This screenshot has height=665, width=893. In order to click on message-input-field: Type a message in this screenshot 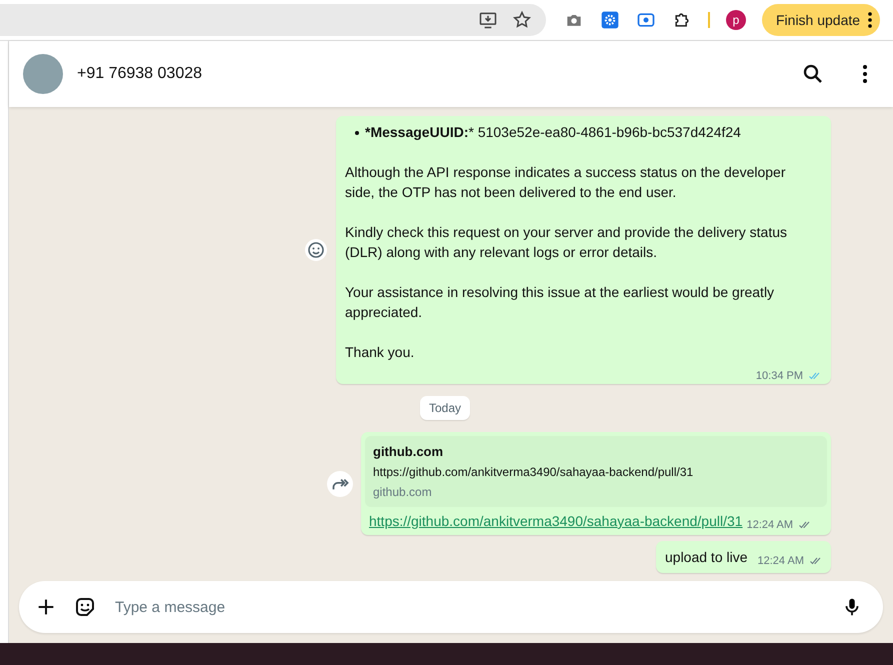, I will do `click(451, 607)`.